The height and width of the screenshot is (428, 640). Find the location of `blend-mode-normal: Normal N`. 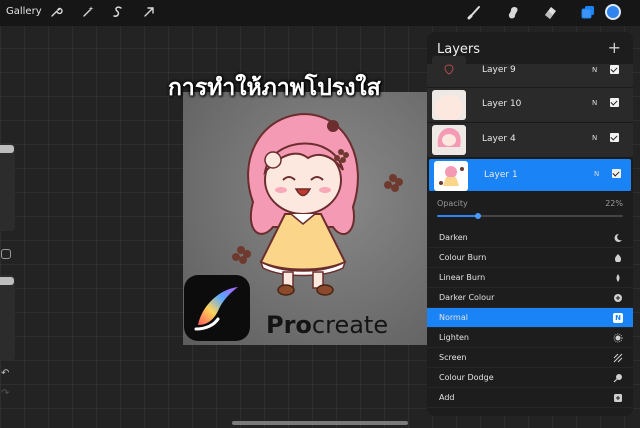

blend-mode-normal: Normal N is located at coordinates (530, 318).